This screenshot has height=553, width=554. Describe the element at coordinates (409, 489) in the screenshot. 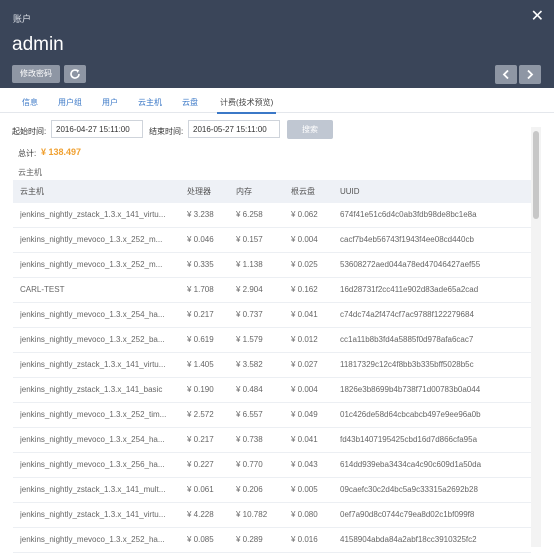

I see `table-cell: 09caefc30c2d4bc5a9c33315a2692b28` at that location.